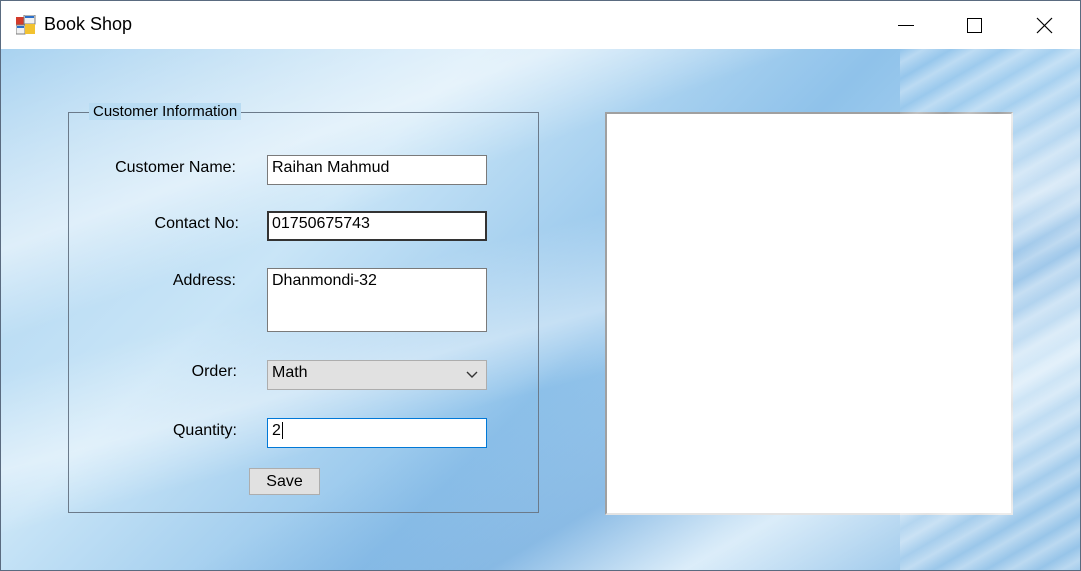 This screenshot has height=571, width=1081. I want to click on chevron-down-icon, so click(472, 374).